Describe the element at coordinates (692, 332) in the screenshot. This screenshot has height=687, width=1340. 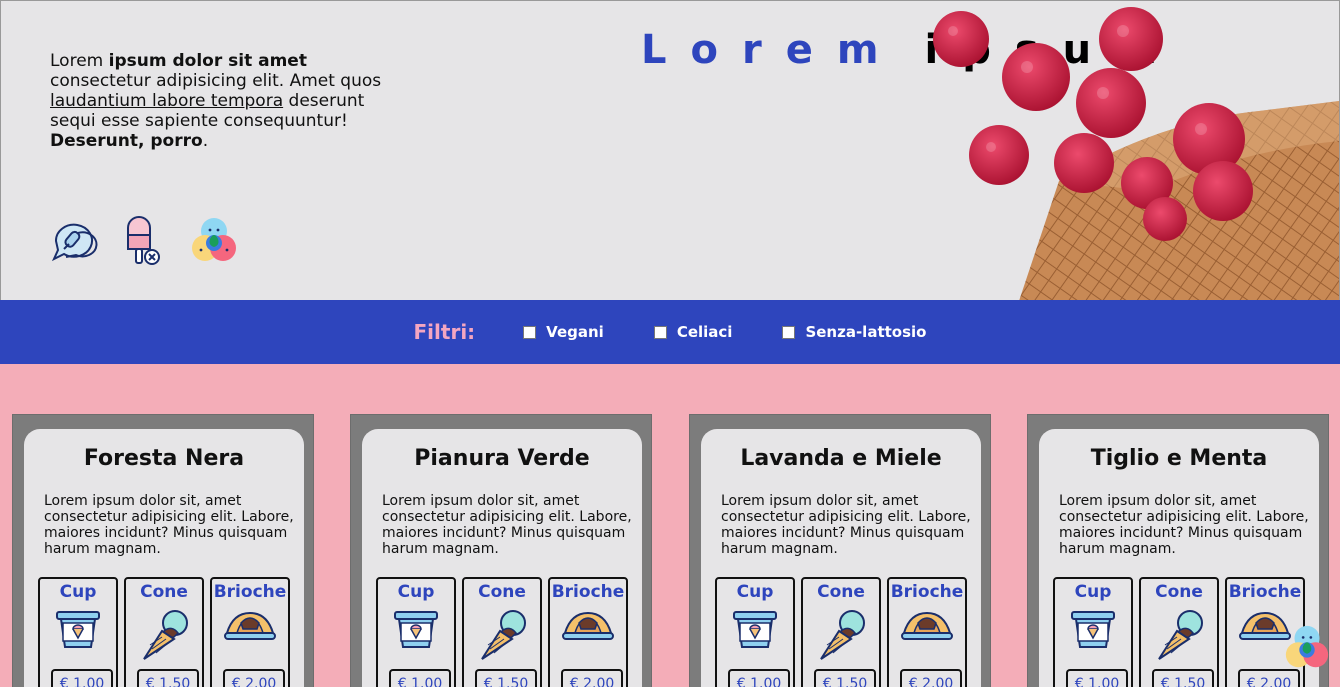
I see `filter-option-celiaci: Celiaci` at that location.